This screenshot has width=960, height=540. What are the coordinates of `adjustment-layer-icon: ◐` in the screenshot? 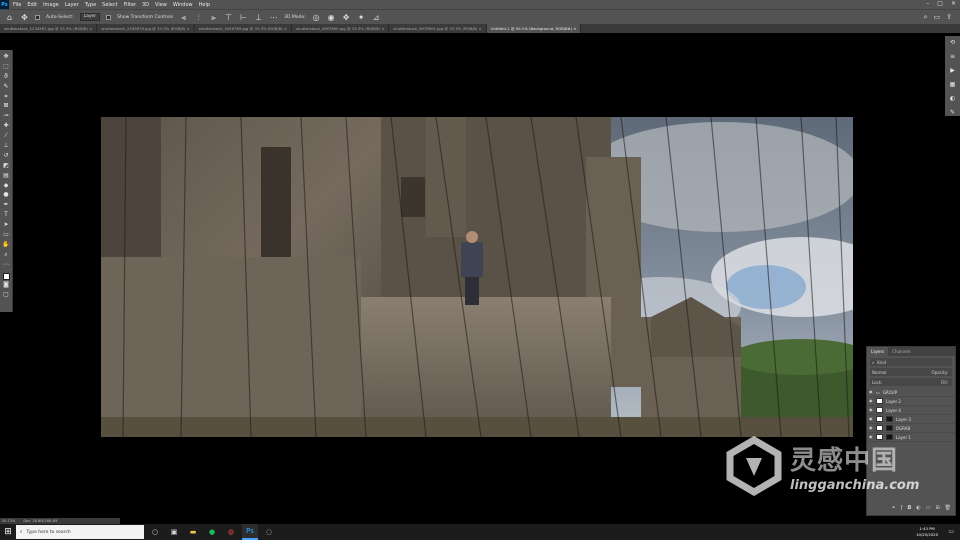 It's located at (918, 509).